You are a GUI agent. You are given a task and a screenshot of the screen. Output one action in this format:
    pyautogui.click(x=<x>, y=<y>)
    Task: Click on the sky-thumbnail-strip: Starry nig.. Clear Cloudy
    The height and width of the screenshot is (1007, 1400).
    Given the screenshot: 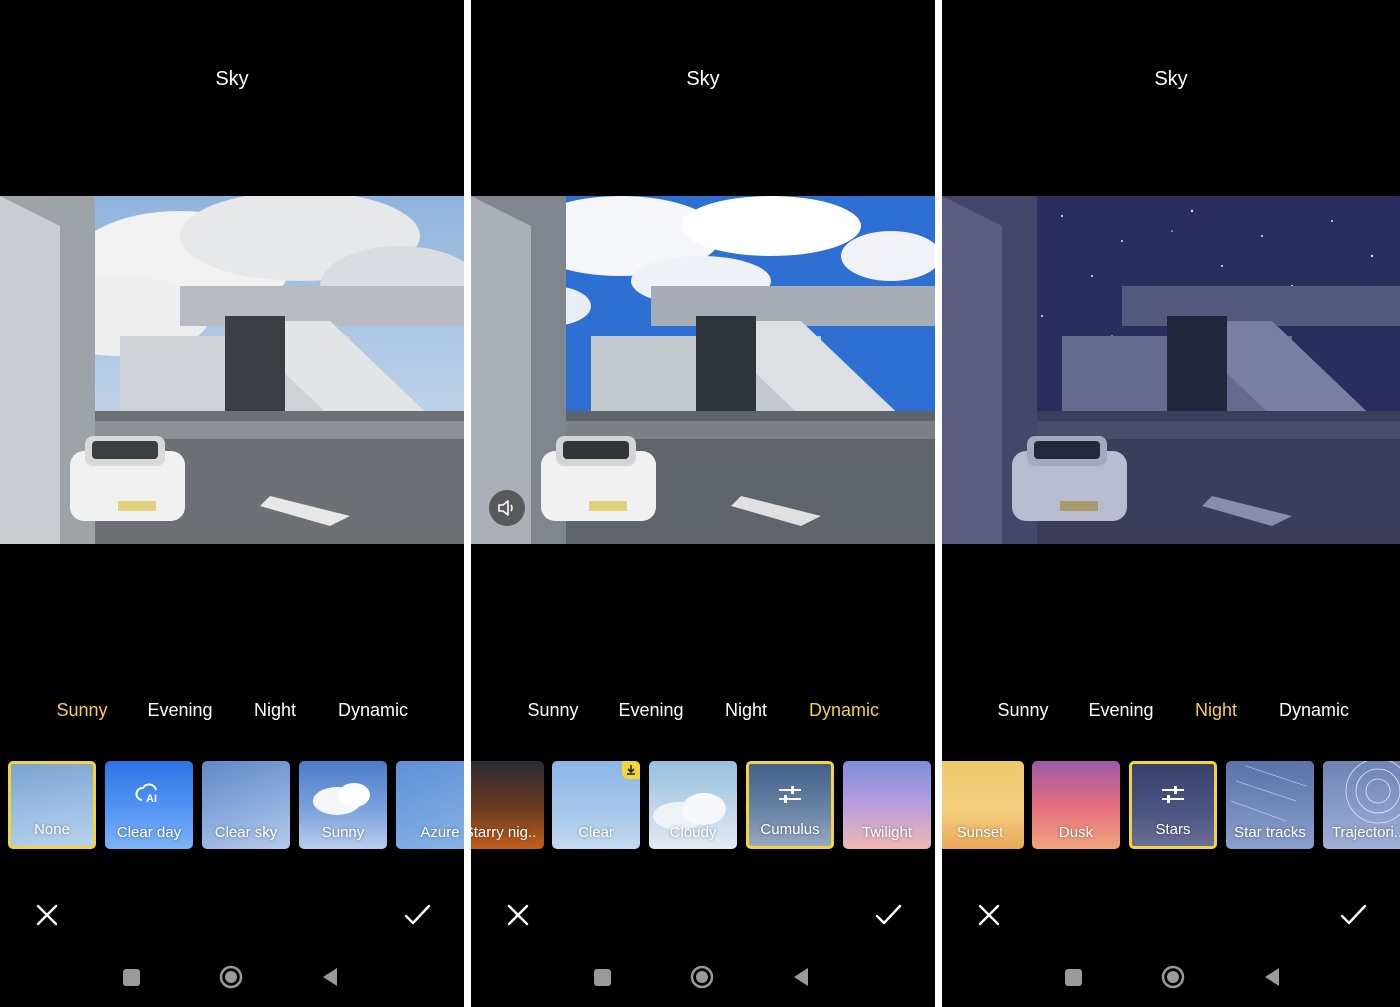 What is the action you would take?
    pyautogui.click(x=703, y=805)
    